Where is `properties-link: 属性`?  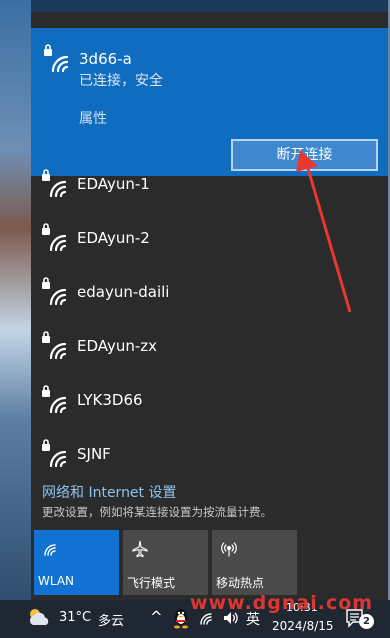
properties-link: 属性 is located at coordinates (93, 118).